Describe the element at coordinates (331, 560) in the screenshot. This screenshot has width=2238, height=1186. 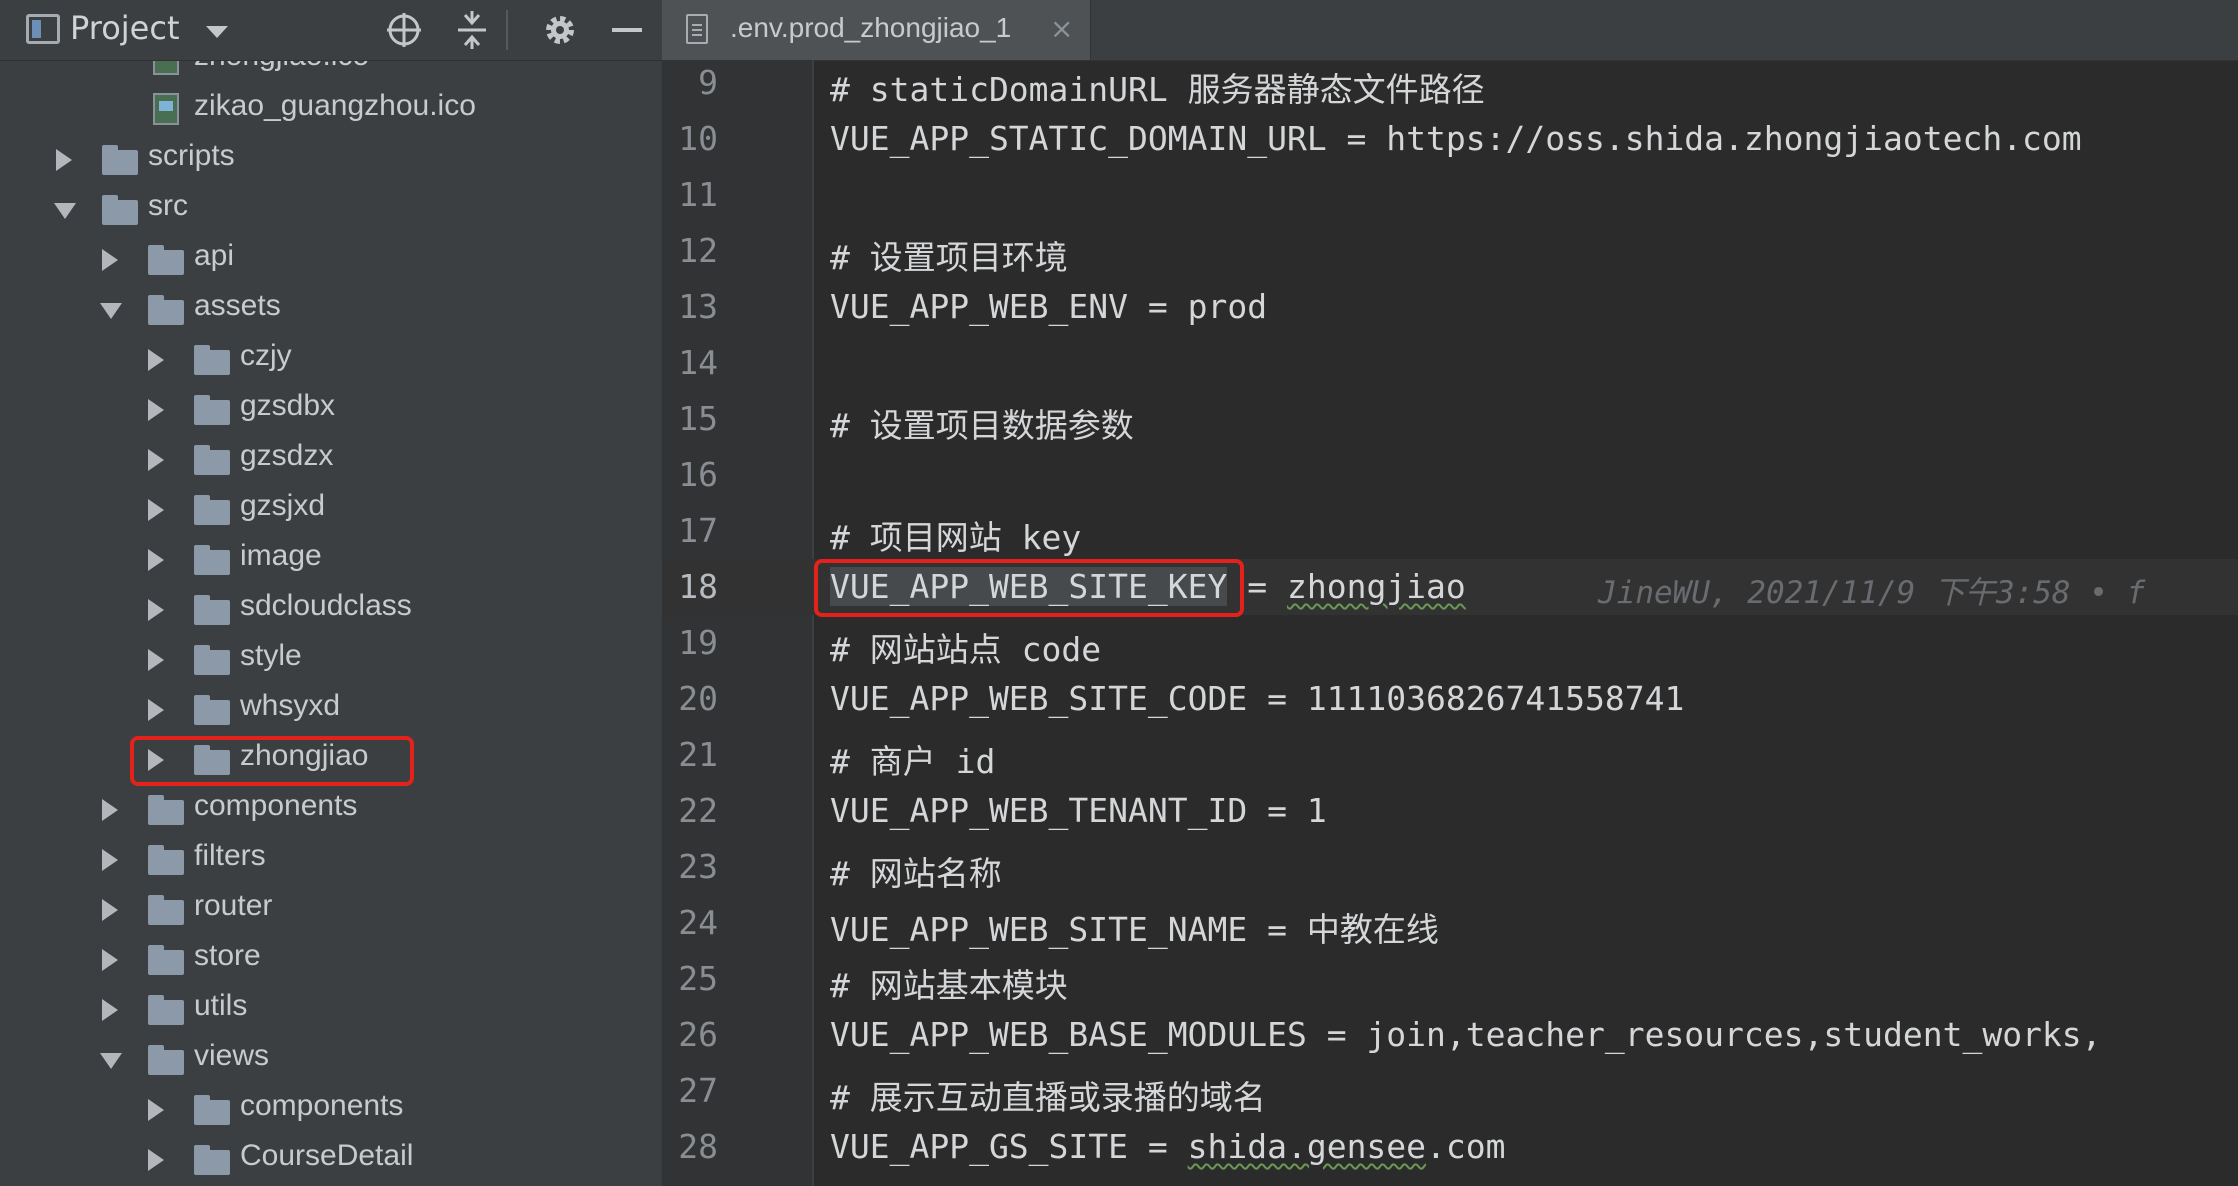
I see `tree-folder-image: image` at that location.